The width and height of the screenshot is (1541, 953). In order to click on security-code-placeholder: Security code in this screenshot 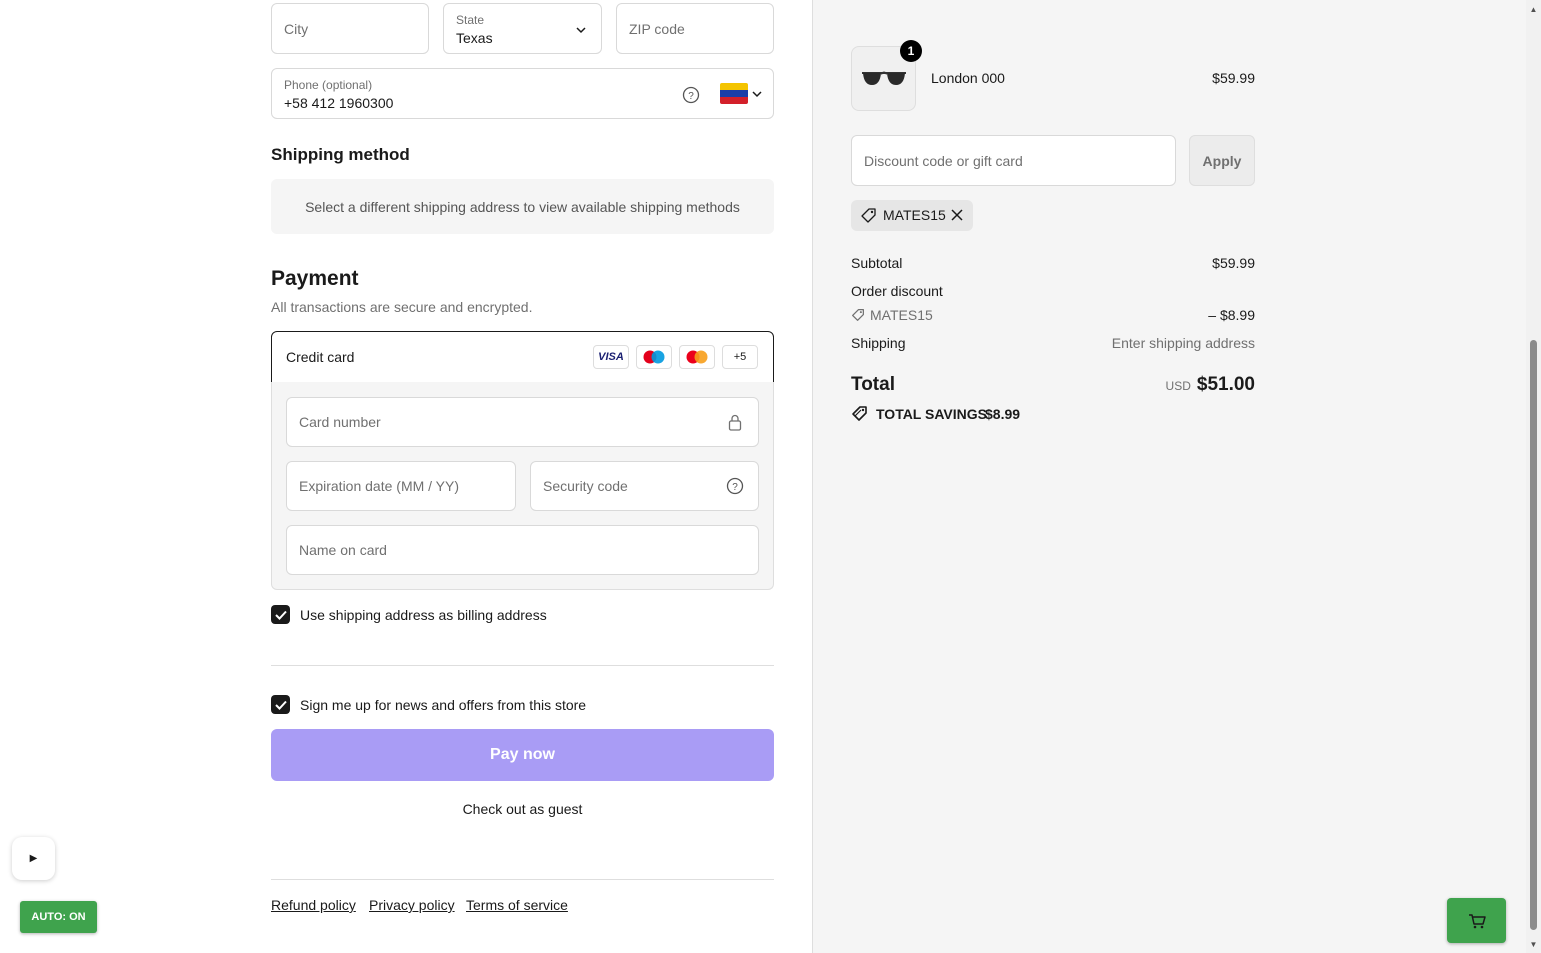, I will do `click(585, 486)`.